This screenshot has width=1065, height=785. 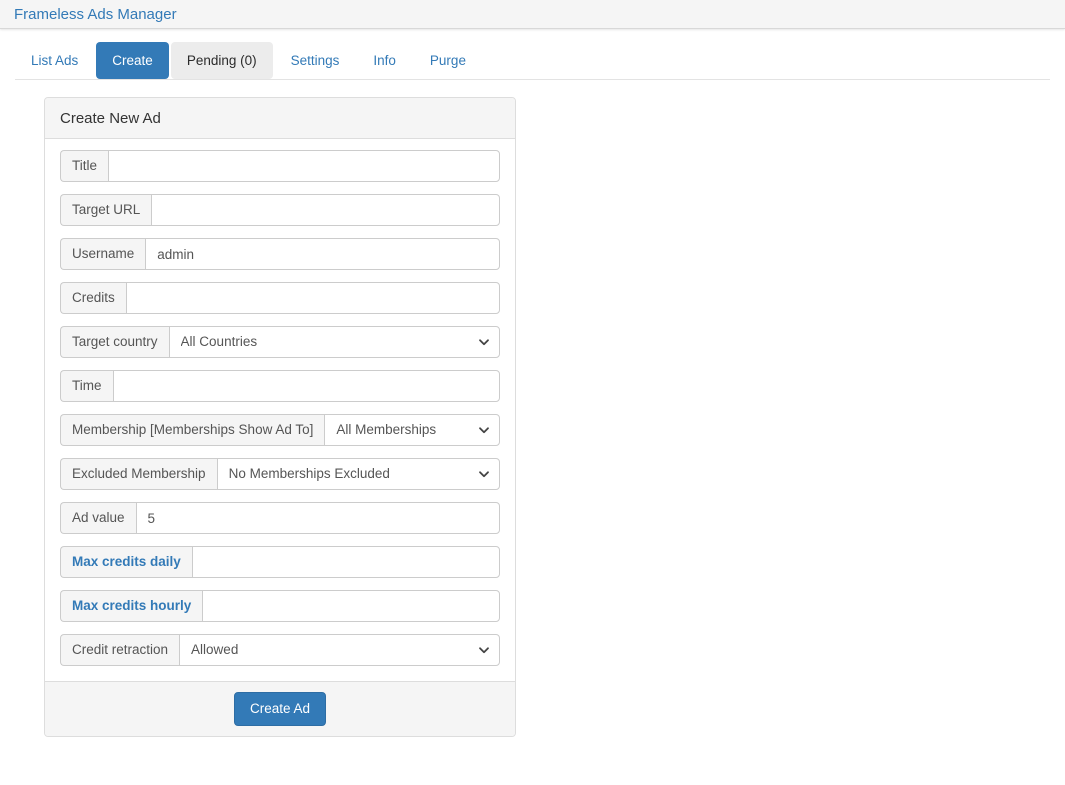 I want to click on nav-tab-list-ads: List Ads, so click(x=54, y=60).